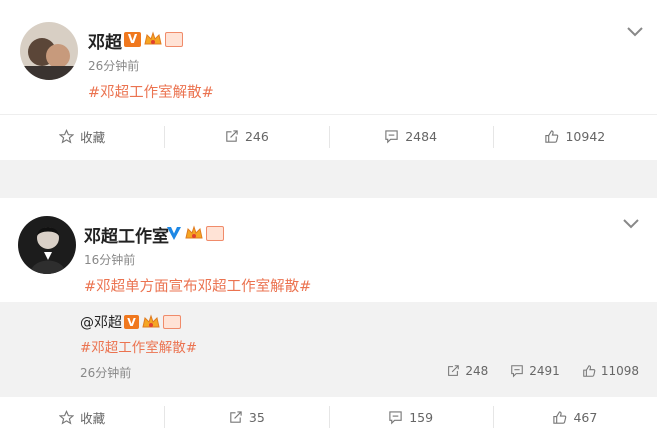 This screenshot has width=657, height=435. Describe the element at coordinates (421, 417) in the screenshot. I see `comment-count: 159` at that location.